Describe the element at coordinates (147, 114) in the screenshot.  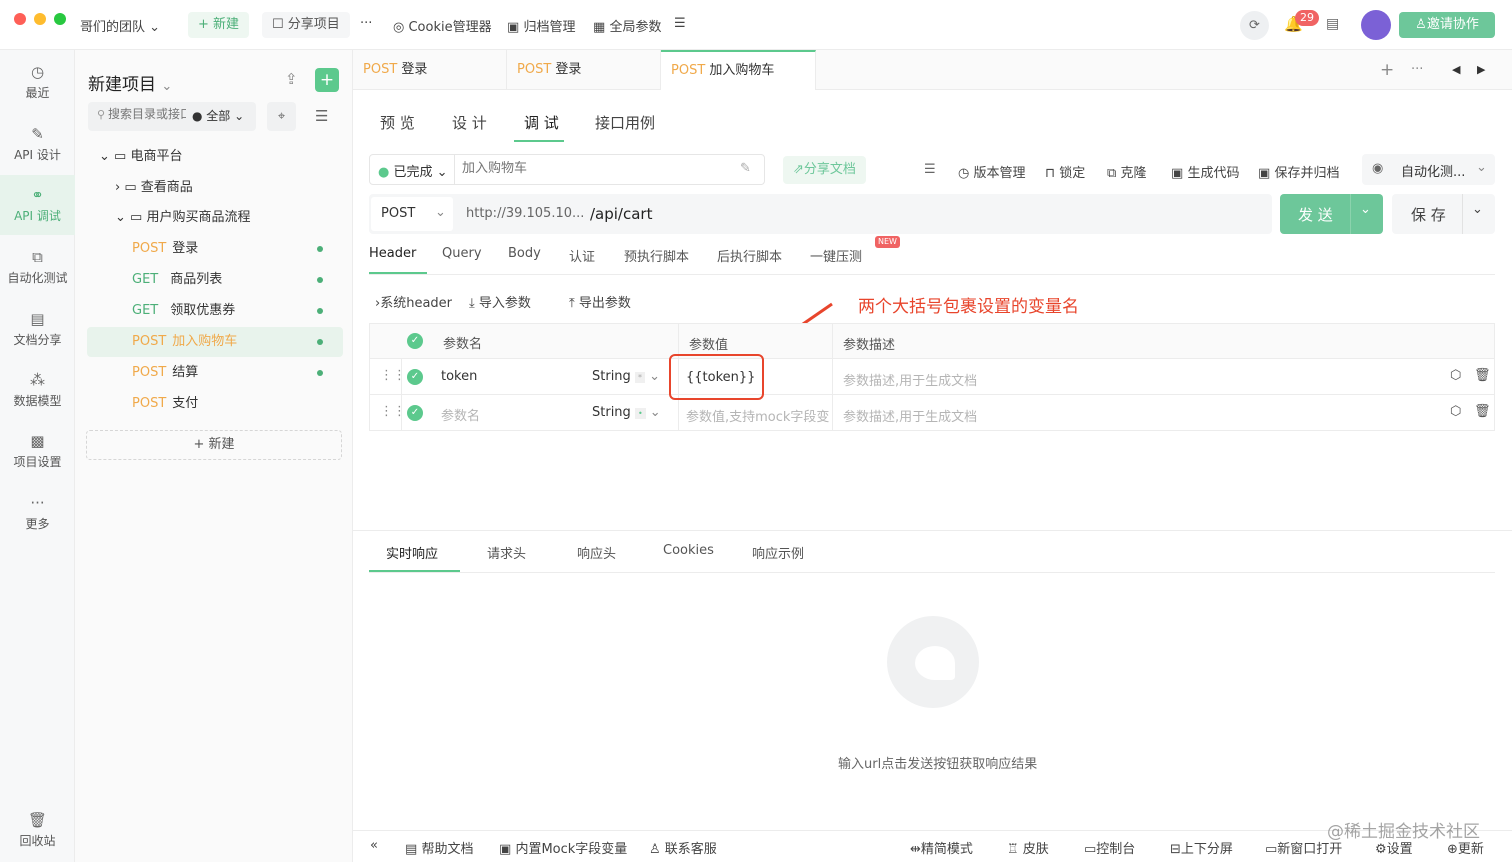
I see `search-input` at that location.